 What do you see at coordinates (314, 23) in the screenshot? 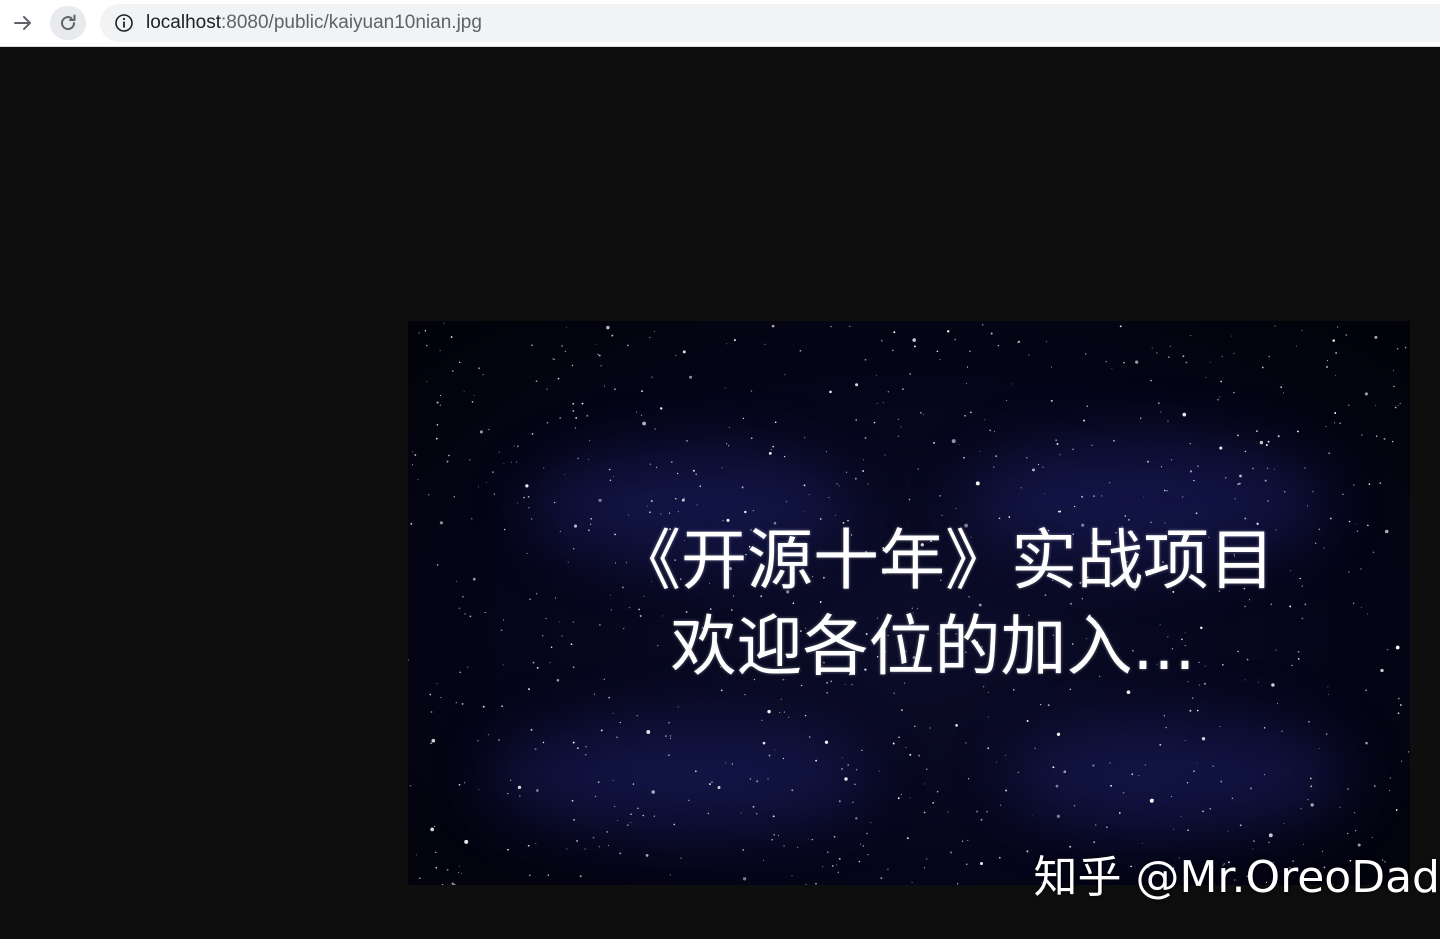
I see `url-text: localhost:8080/public/kaiyuan10nian.jpg` at bounding box center [314, 23].